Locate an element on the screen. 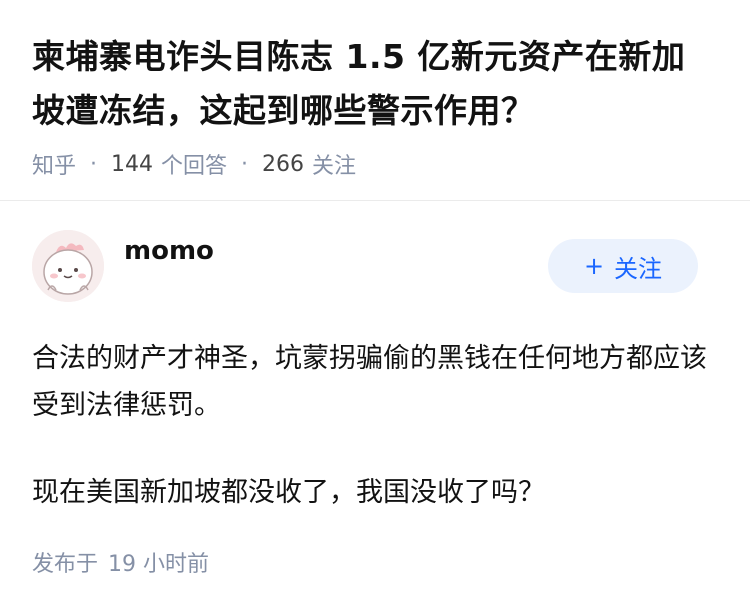 Image resolution: width=750 pixels, height=616 pixels. followers-count: 266 is located at coordinates (283, 164).